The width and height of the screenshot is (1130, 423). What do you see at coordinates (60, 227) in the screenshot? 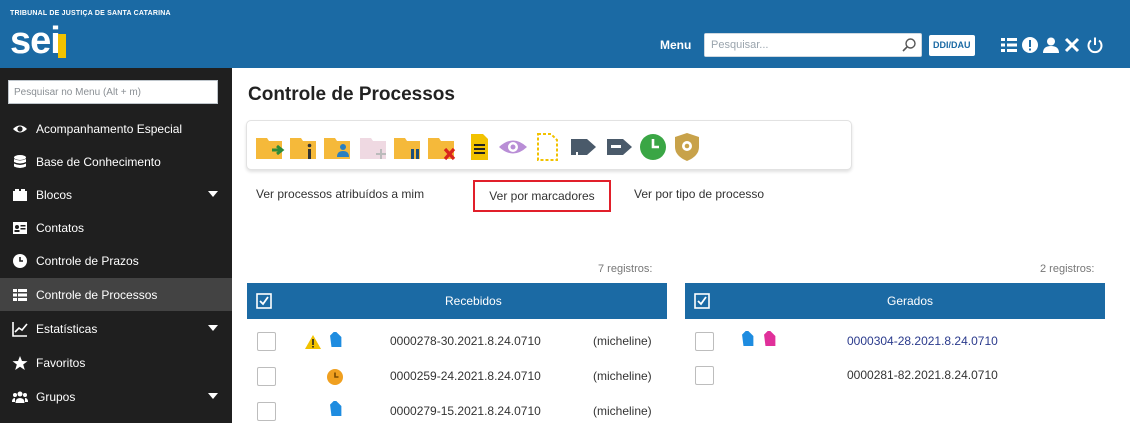
I see `sidebar-item-label: Contatos` at bounding box center [60, 227].